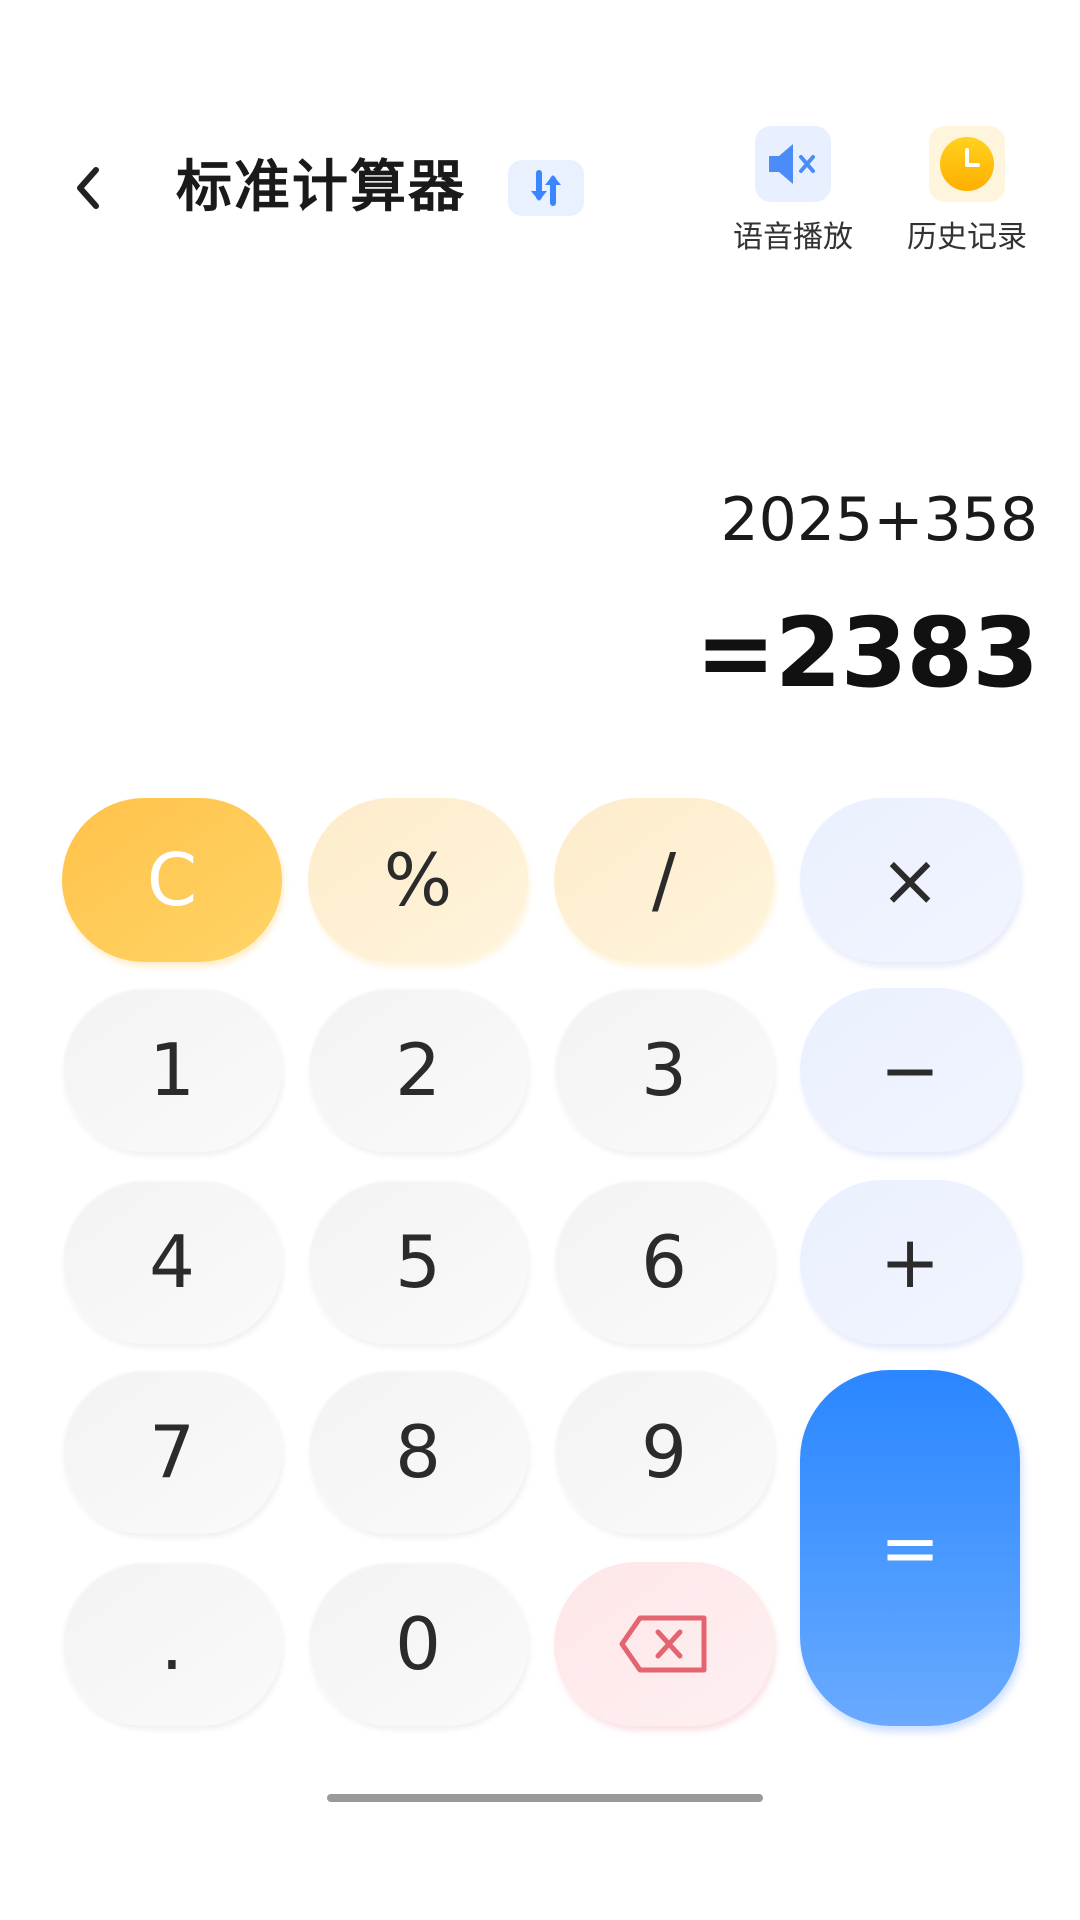 This screenshot has height=1920, width=1080. I want to click on divide-button: /, so click(664, 880).